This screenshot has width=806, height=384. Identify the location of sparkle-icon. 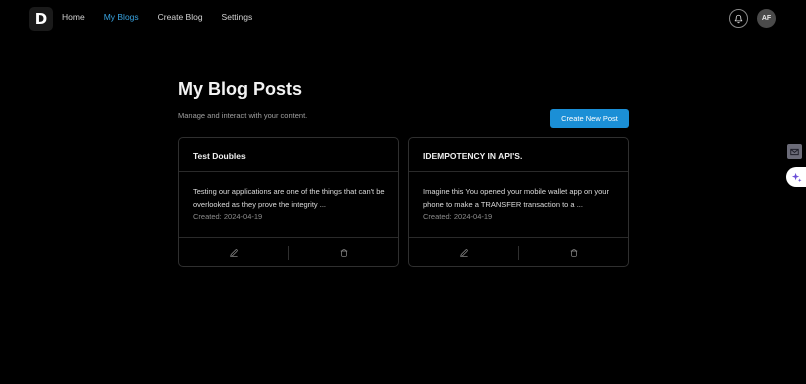
(796, 177).